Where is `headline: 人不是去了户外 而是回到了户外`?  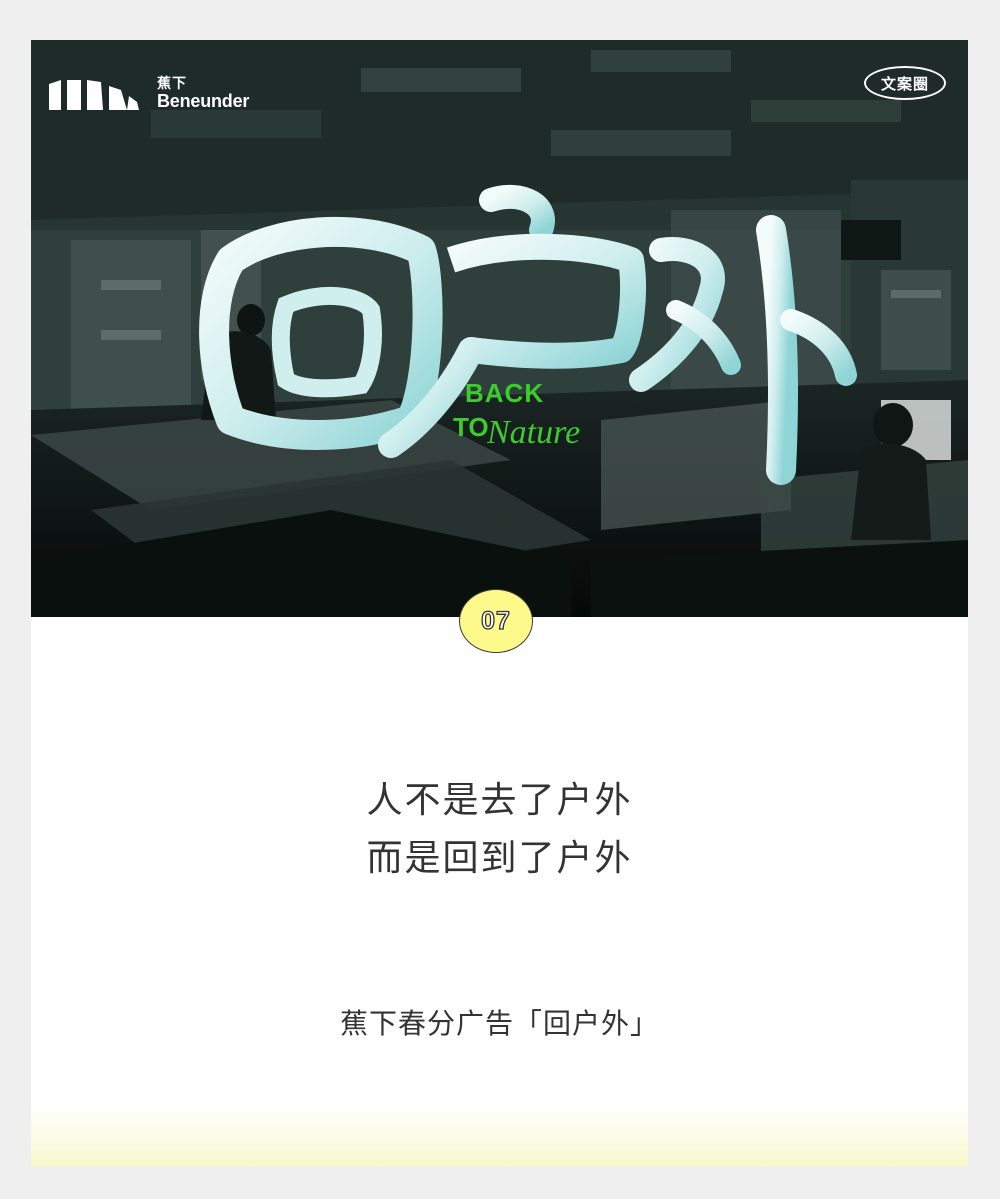 headline: 人不是去了户外 而是回到了户外 is located at coordinates (499, 830).